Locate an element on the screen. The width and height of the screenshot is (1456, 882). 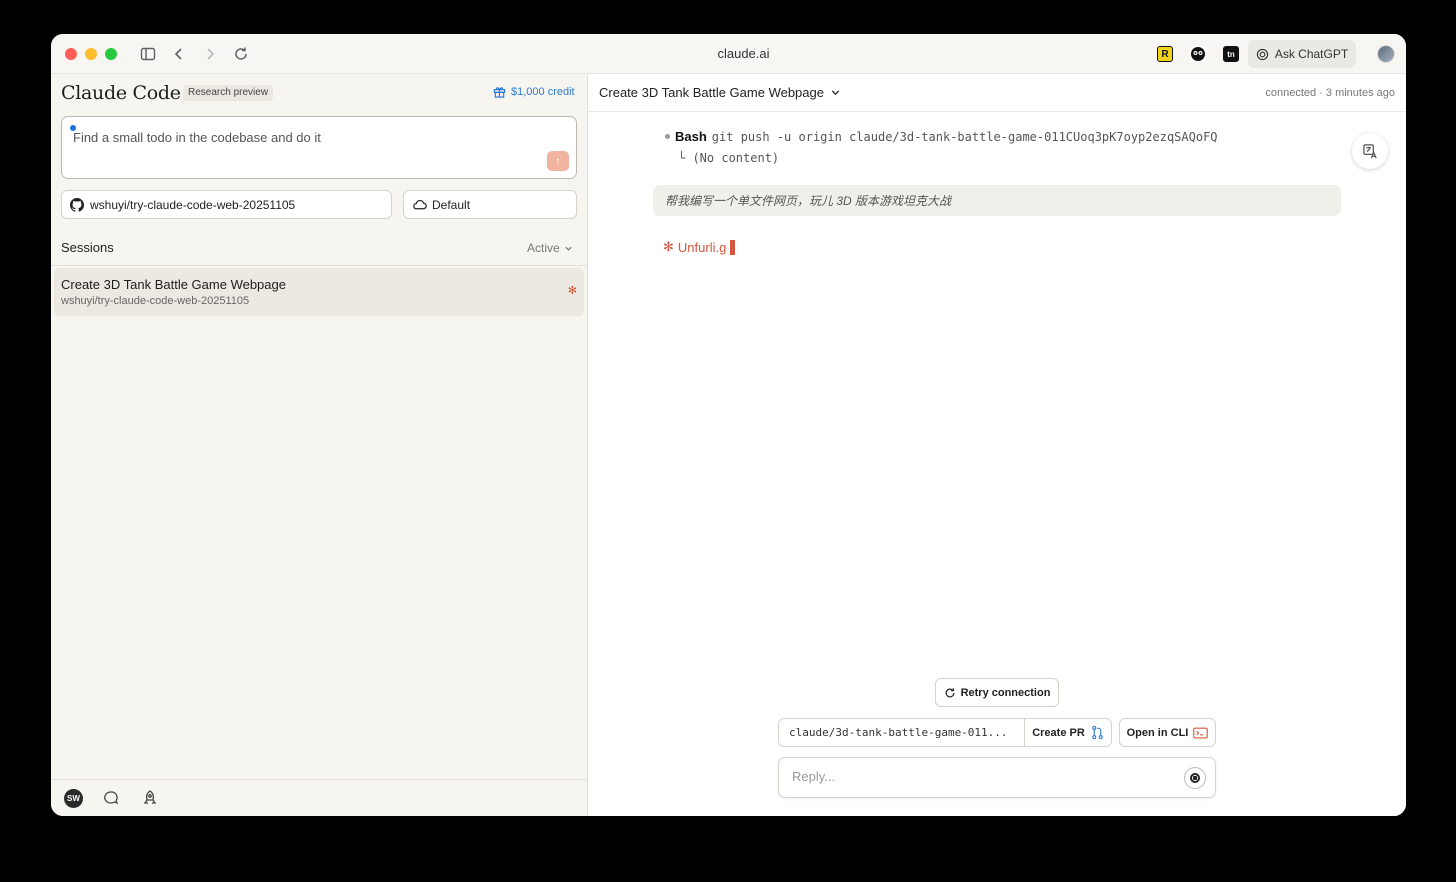
ask-chatgpt-button: Ask ChatGPT is located at coordinates (1302, 54).